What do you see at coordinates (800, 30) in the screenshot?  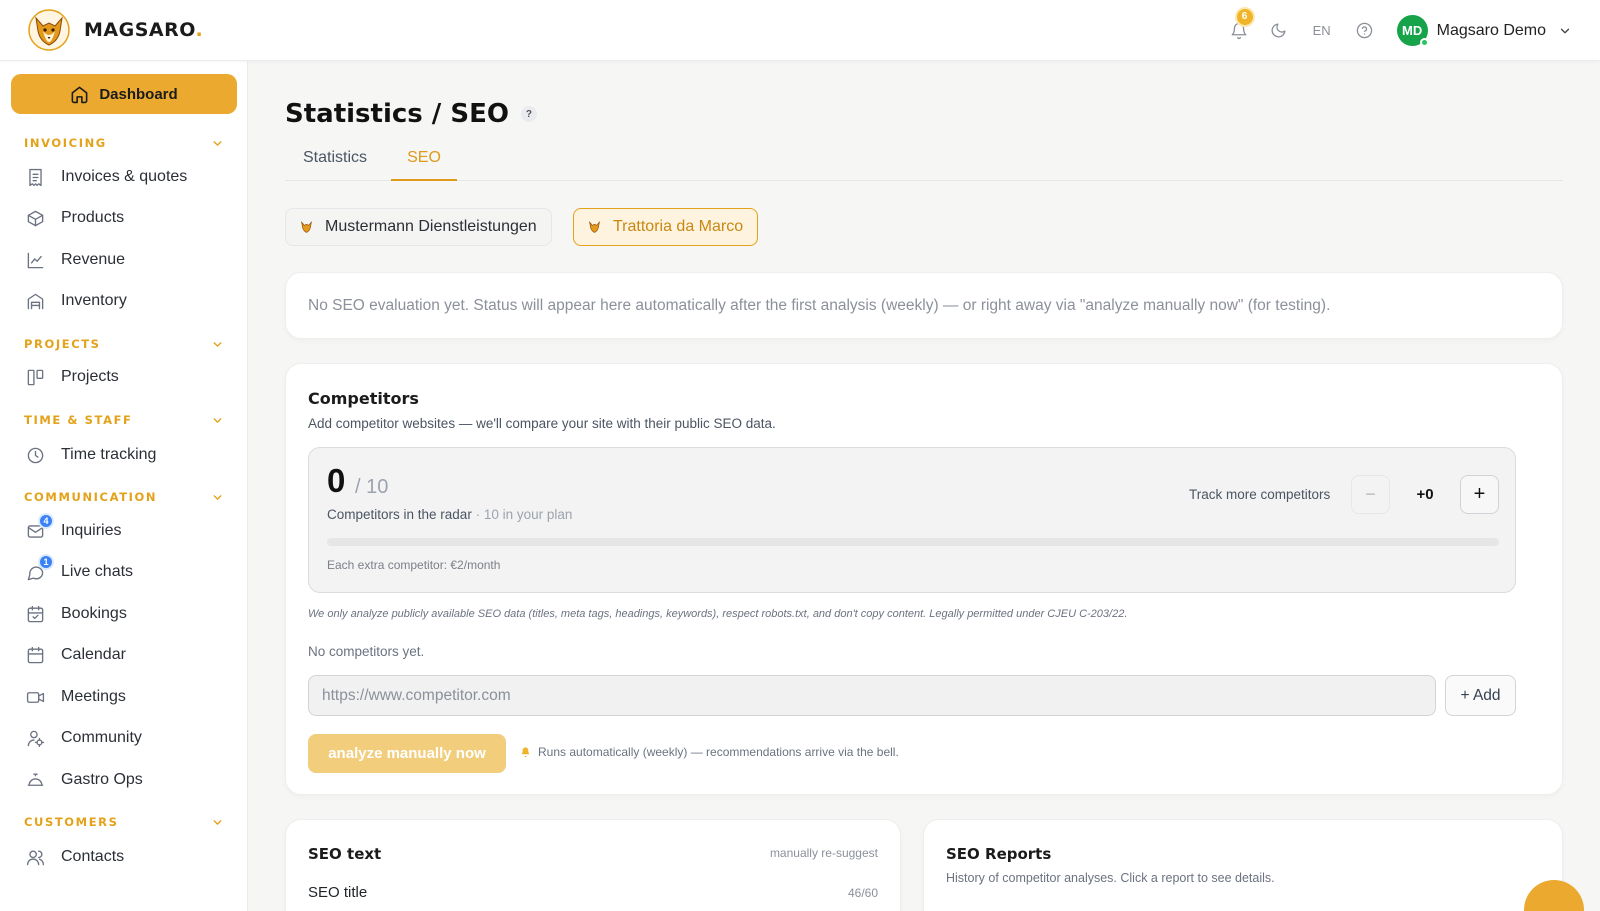 I see `top-bar: MAGSARO. 6 EN MD Magsaro Demo` at bounding box center [800, 30].